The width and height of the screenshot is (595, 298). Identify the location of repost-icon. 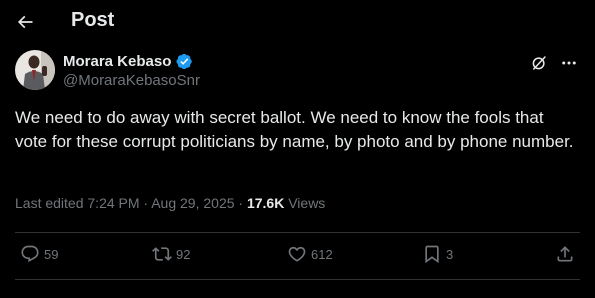
(162, 254).